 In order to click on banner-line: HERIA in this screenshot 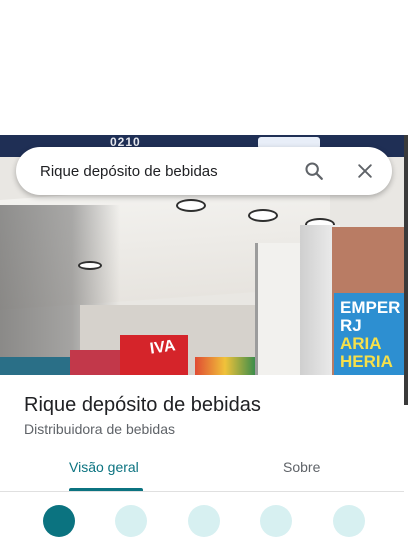, I will do `click(366, 361)`.